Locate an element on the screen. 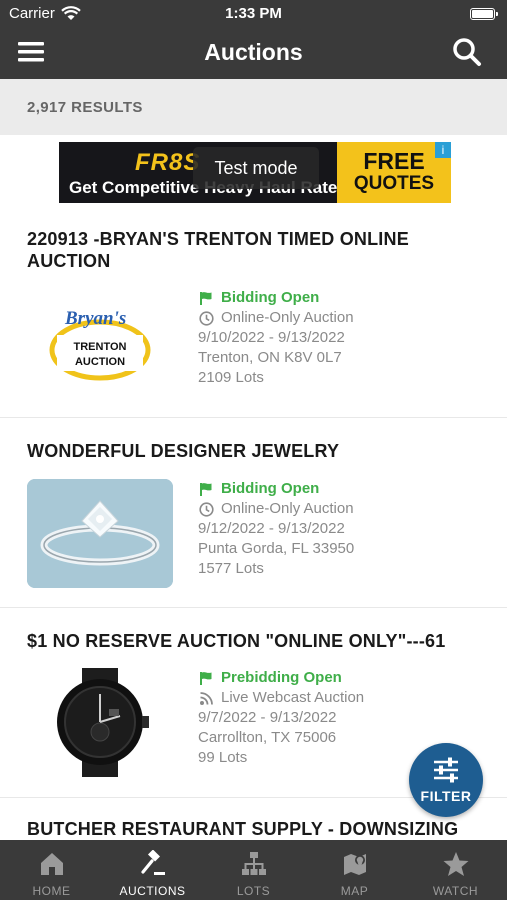 The height and width of the screenshot is (900, 507). clock-time: 1:33 PM is located at coordinates (253, 13).